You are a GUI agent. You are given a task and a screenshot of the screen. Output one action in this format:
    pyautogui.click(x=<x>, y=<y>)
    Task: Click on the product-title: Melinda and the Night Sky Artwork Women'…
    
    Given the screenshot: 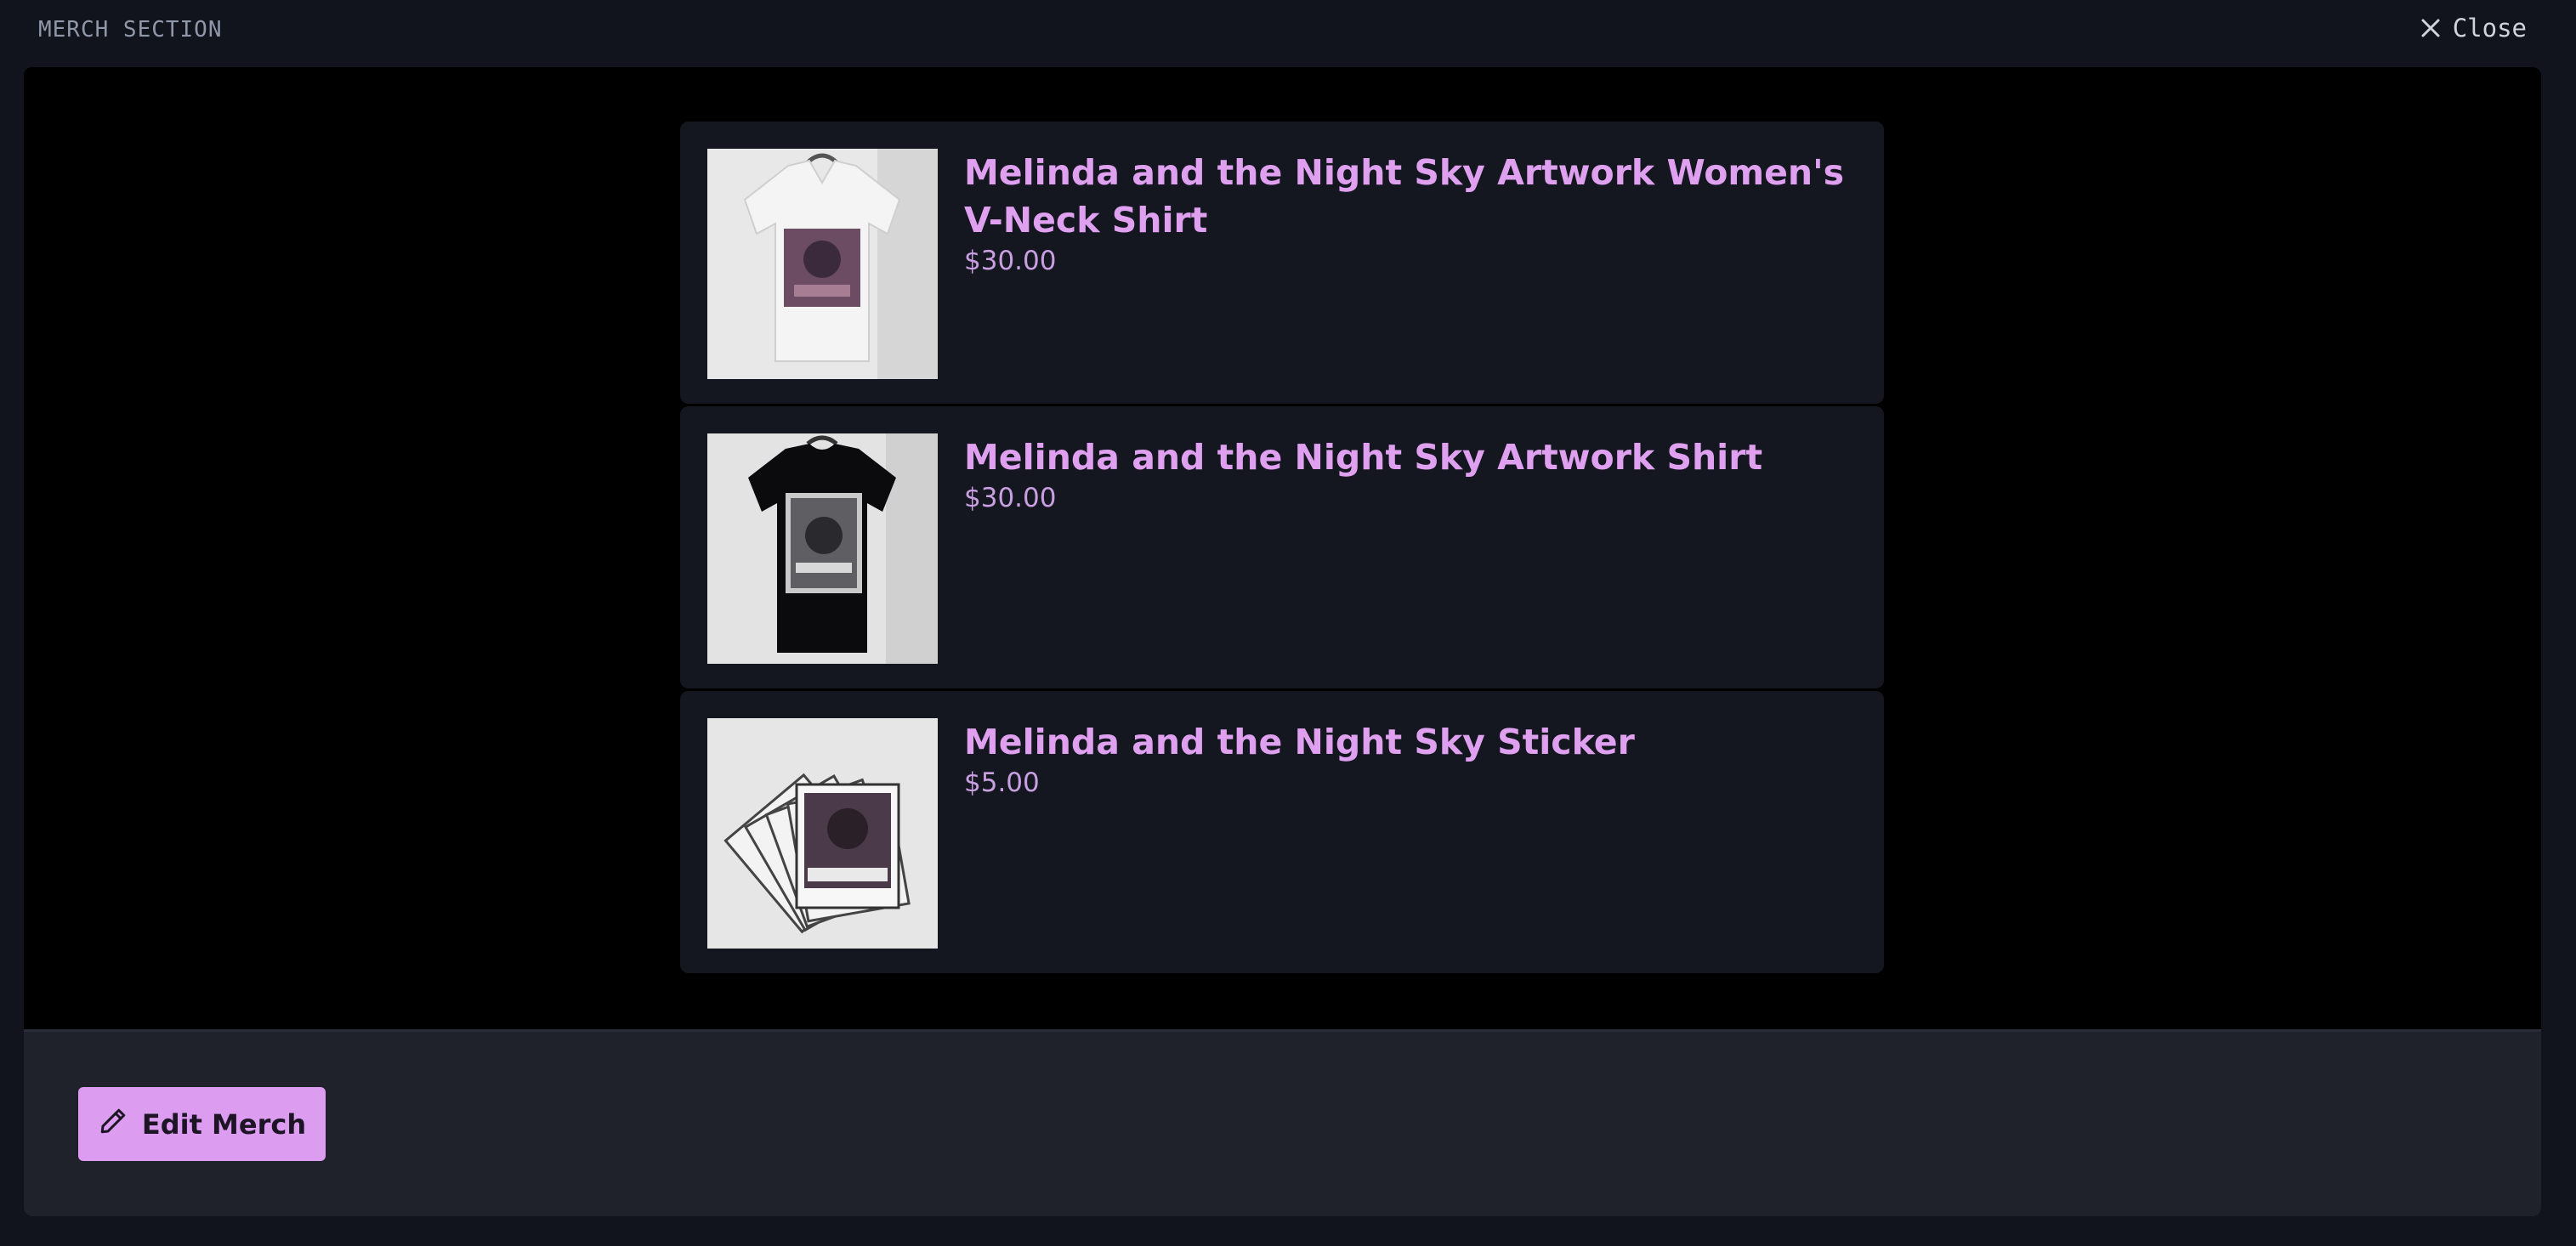 What is the action you would take?
    pyautogui.click(x=1406, y=196)
    